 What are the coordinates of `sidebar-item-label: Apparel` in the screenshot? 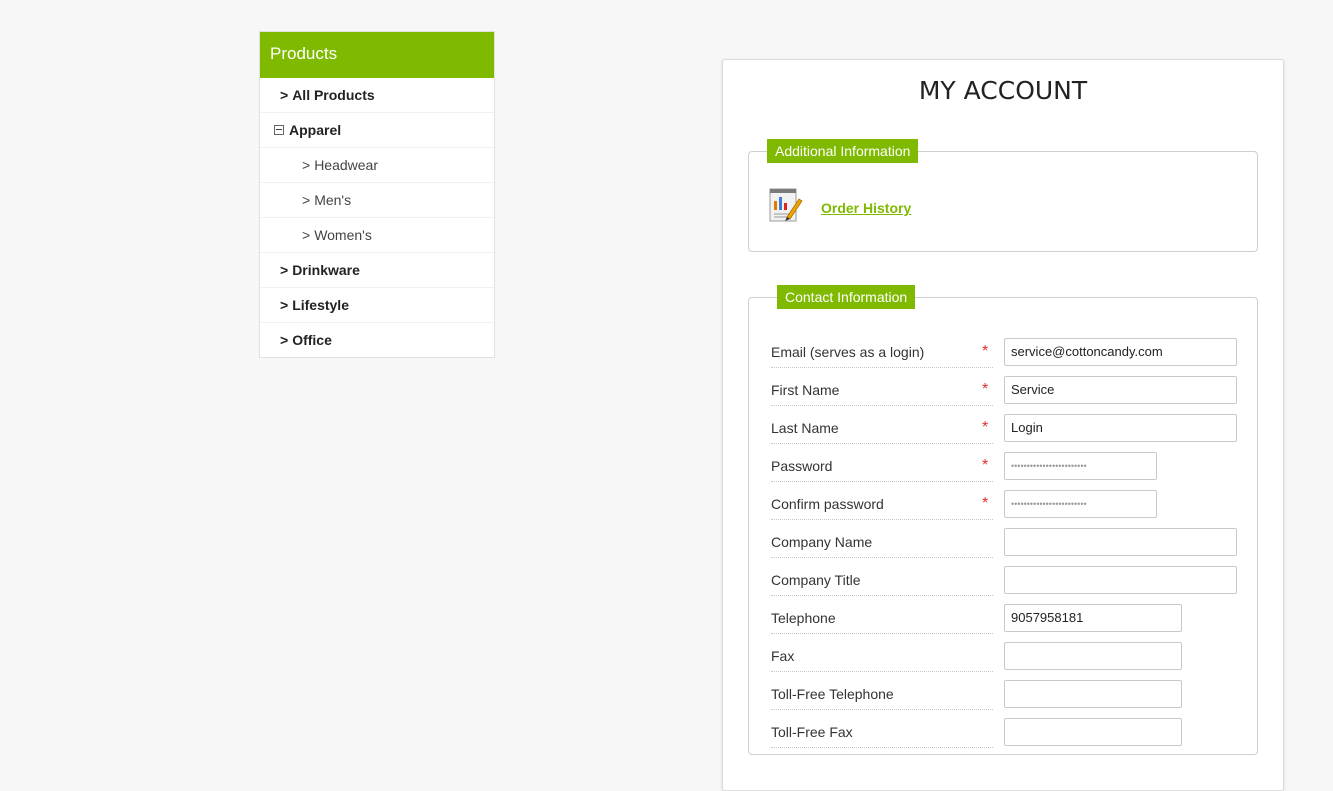 It's located at (315, 130).